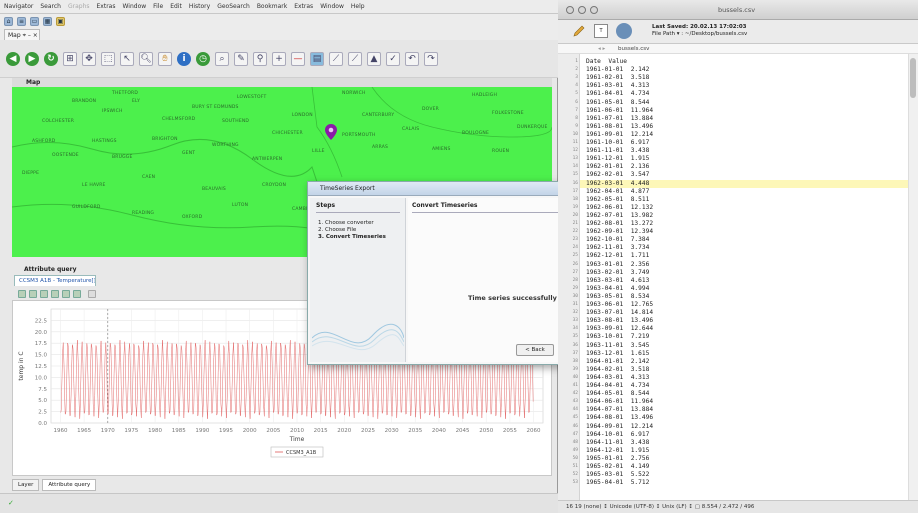 Image resolution: width=918 pixels, height=513 pixels. Describe the element at coordinates (744, 256) in the screenshot. I see `csv-line: 1962-12-01 1.711` at that location.